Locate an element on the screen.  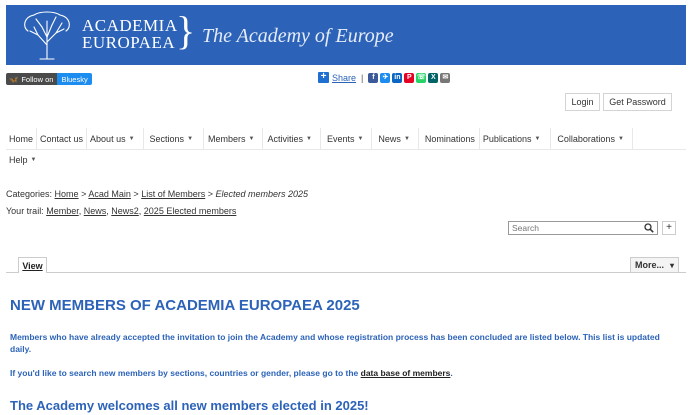
nav-news-label: News is located at coordinates (389, 138).